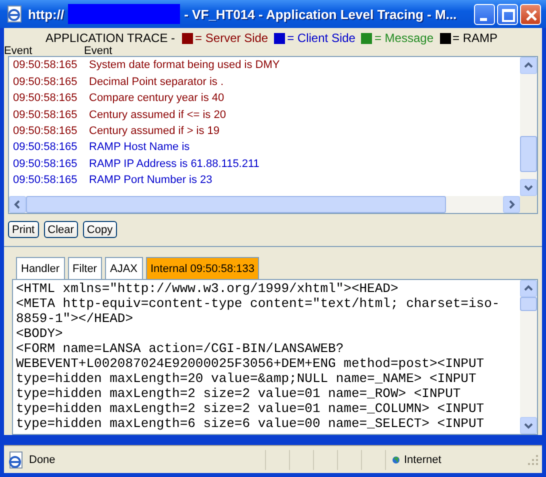 This screenshot has width=546, height=477. I want to click on status-text: Done, so click(42, 460).